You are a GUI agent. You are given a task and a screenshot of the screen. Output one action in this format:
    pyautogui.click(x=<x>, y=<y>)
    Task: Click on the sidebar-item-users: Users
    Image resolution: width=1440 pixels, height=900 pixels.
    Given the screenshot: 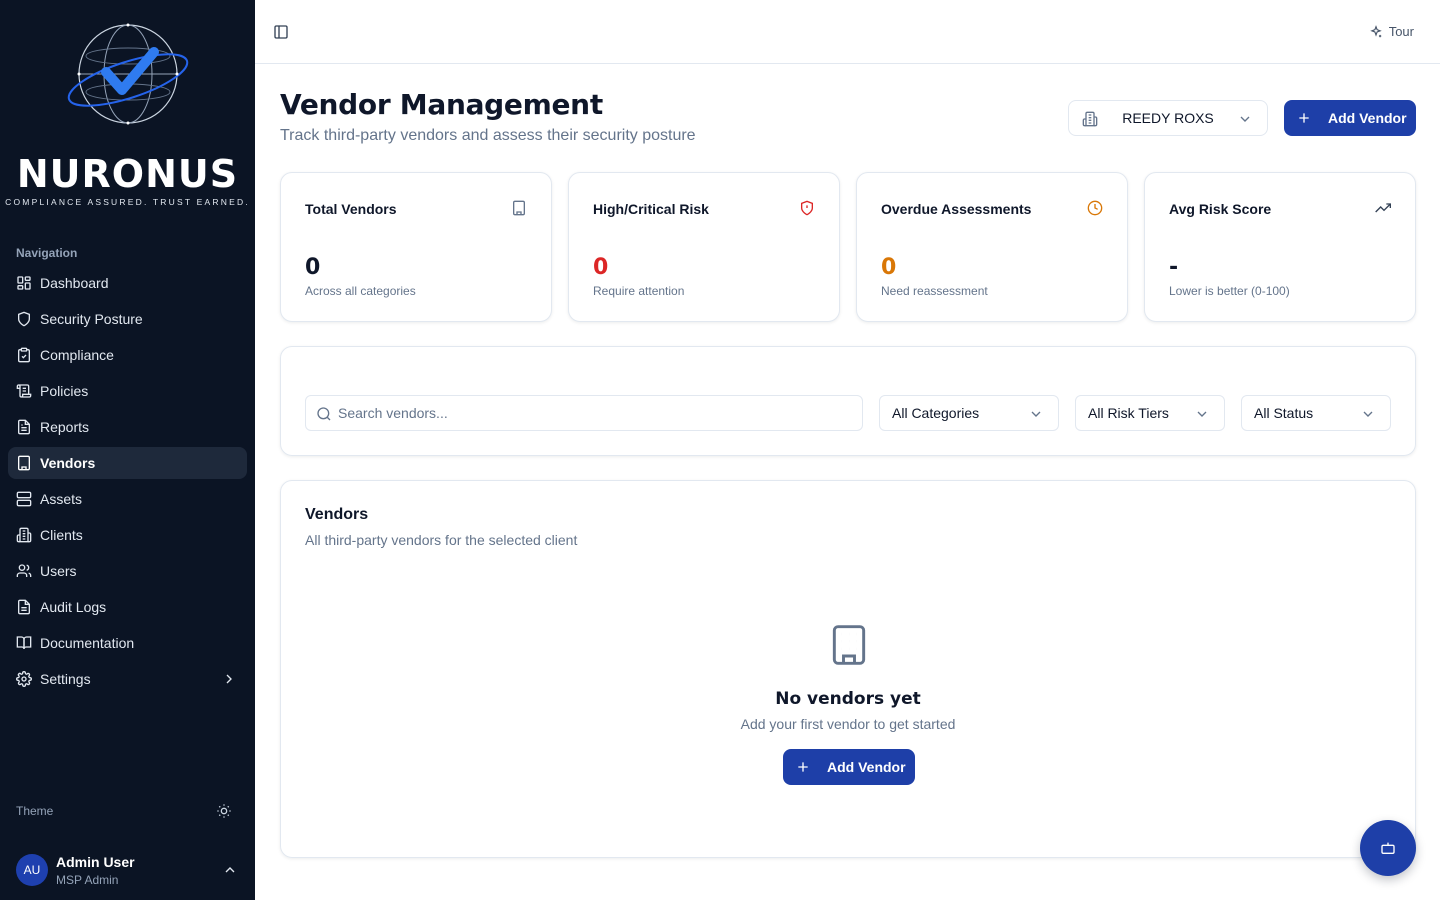 What is the action you would take?
    pyautogui.click(x=127, y=571)
    